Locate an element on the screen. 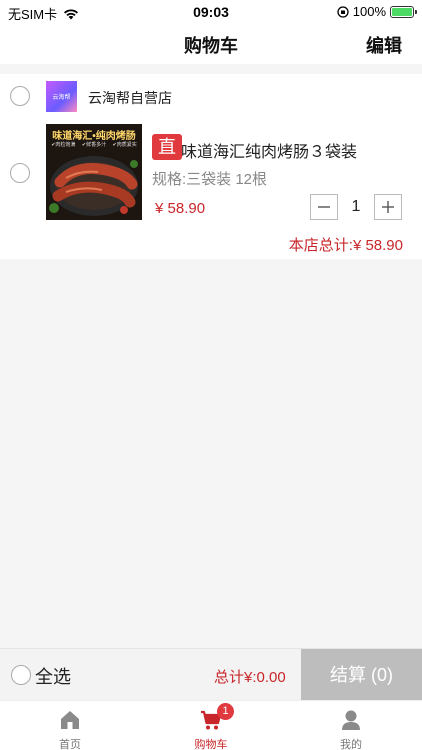 The height and width of the screenshot is (750, 422). home-icon is located at coordinates (70, 720).